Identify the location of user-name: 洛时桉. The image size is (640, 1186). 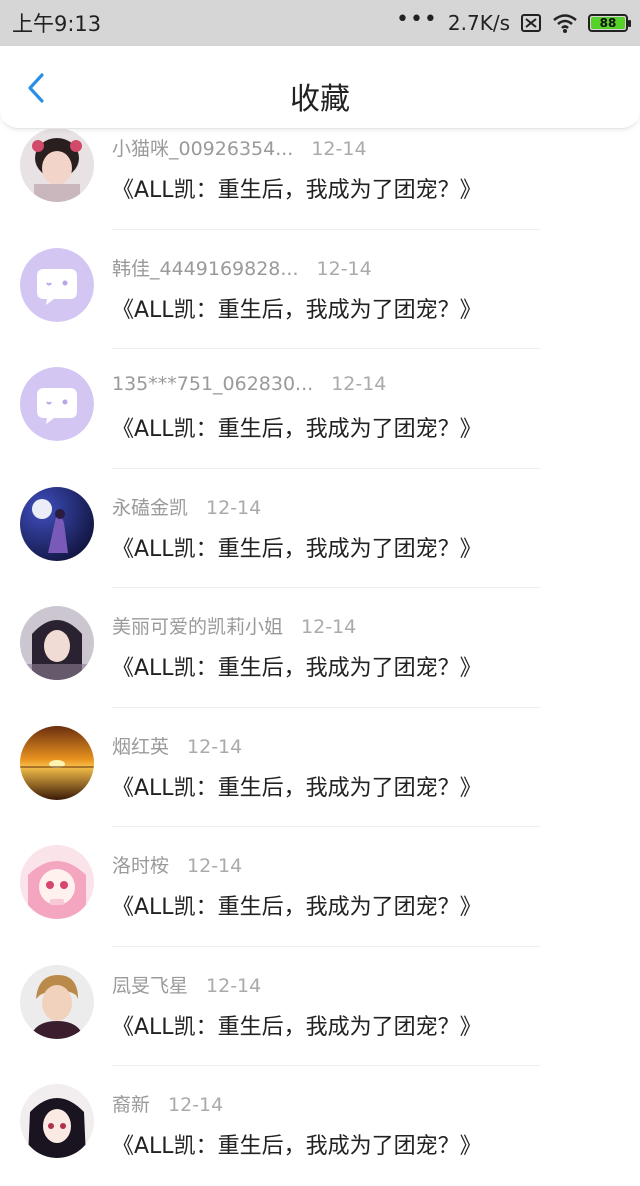
(141, 866).